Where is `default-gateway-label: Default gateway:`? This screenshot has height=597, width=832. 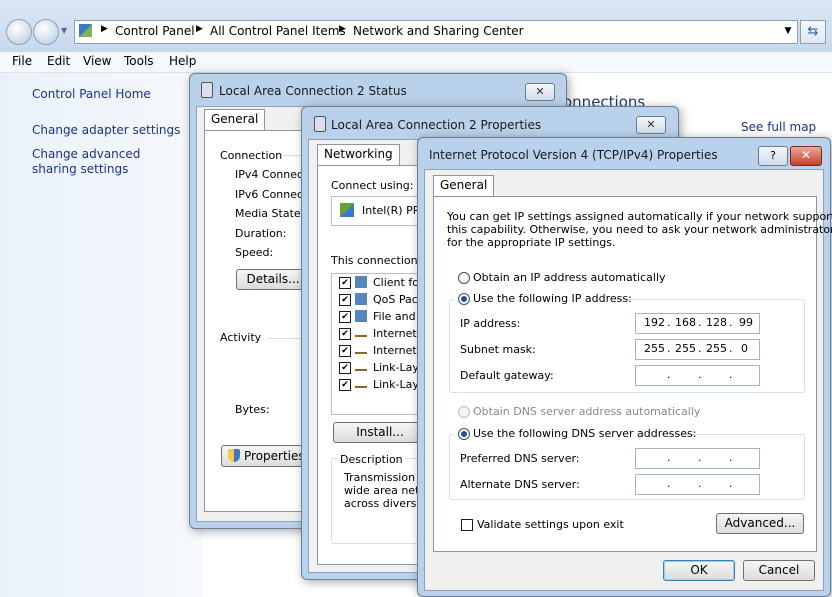
default-gateway-label: Default gateway: is located at coordinates (507, 375).